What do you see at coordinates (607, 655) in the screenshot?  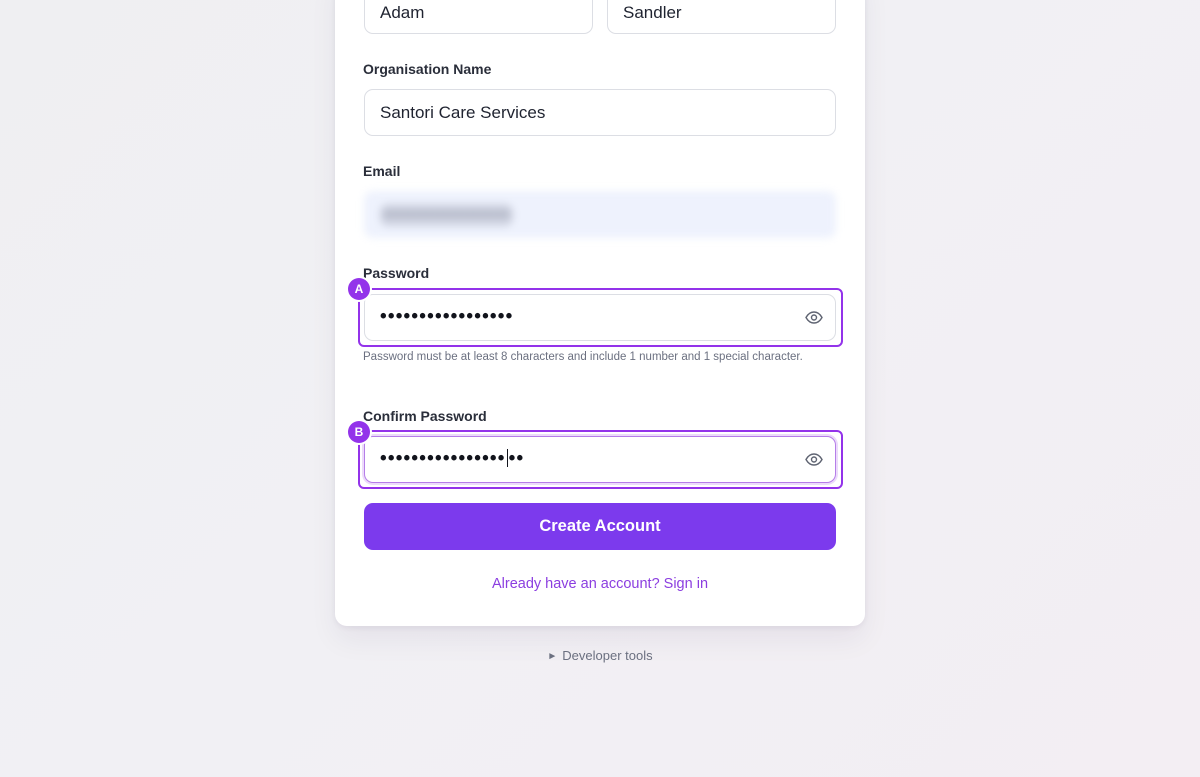 I see `developer-tools-label: Developer tools` at bounding box center [607, 655].